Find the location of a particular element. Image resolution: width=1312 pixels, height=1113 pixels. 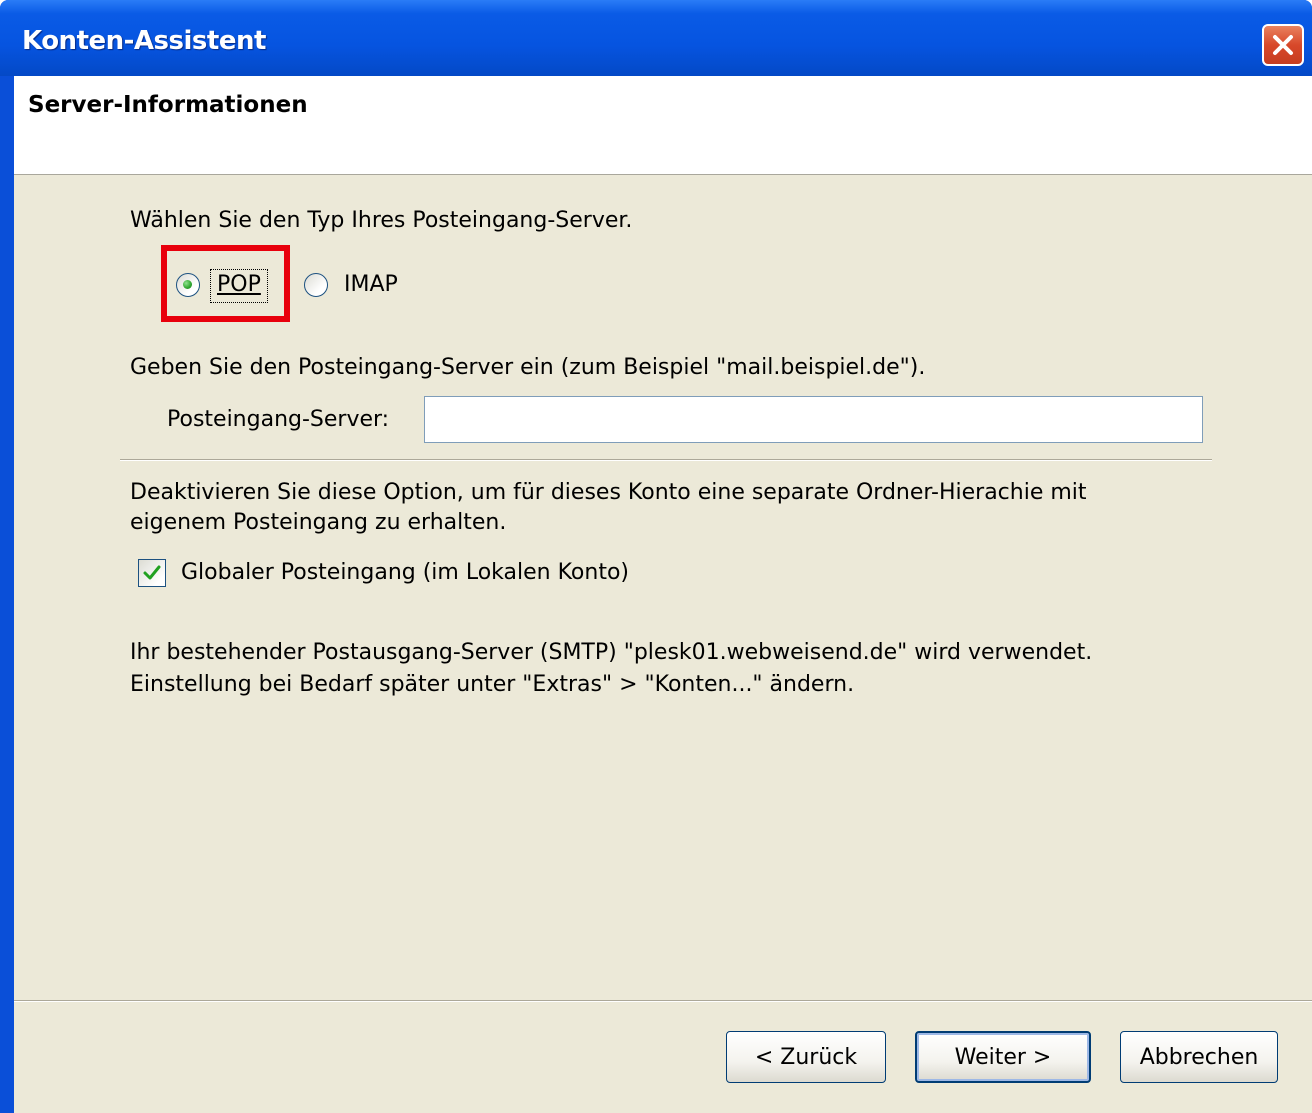

next-button: Weiter > is located at coordinates (1003, 1057).